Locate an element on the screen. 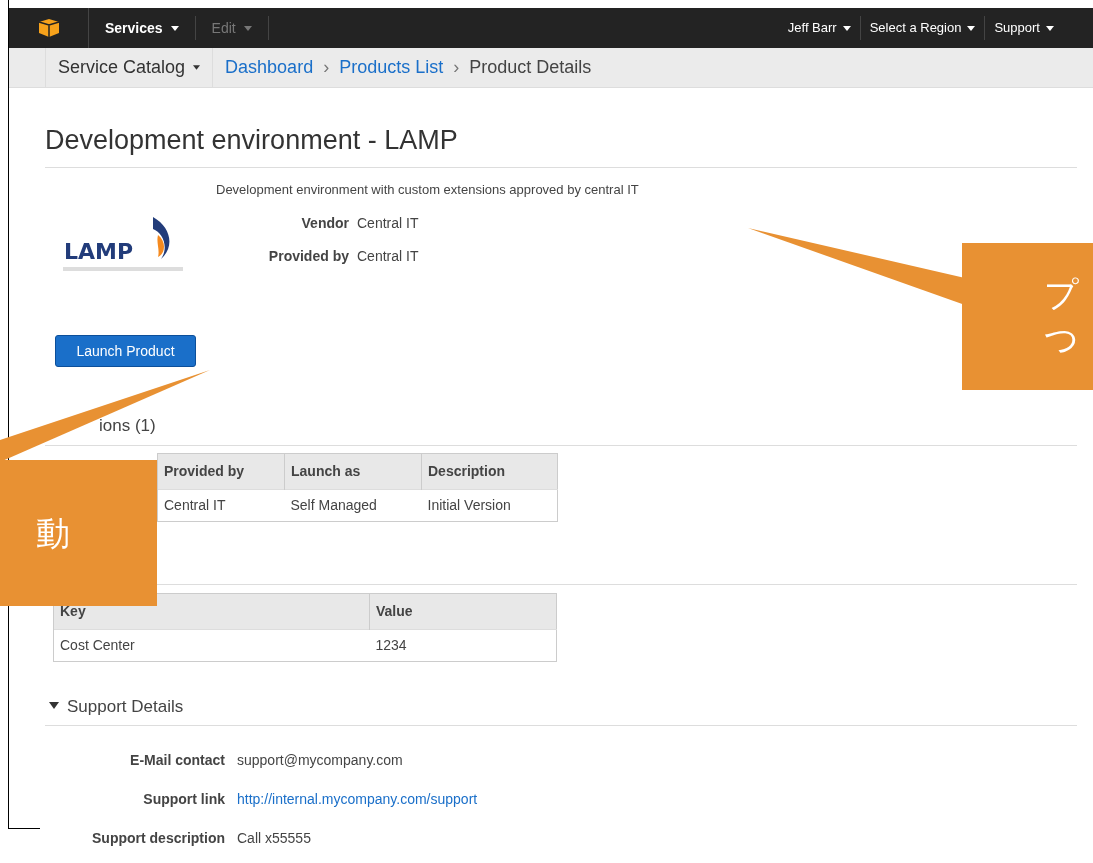  table-cell: Self Managed is located at coordinates (353, 505).